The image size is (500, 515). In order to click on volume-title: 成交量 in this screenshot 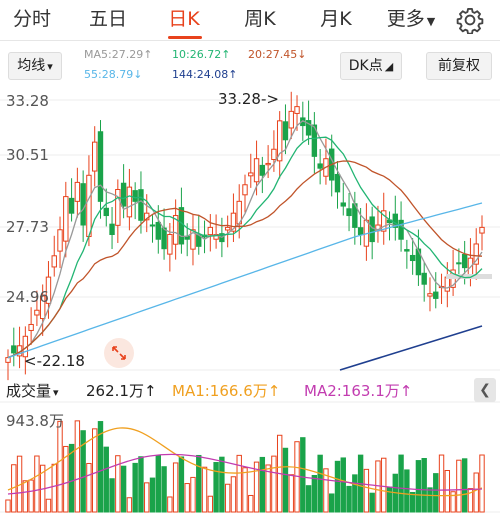, I will do `click(29, 391)`.